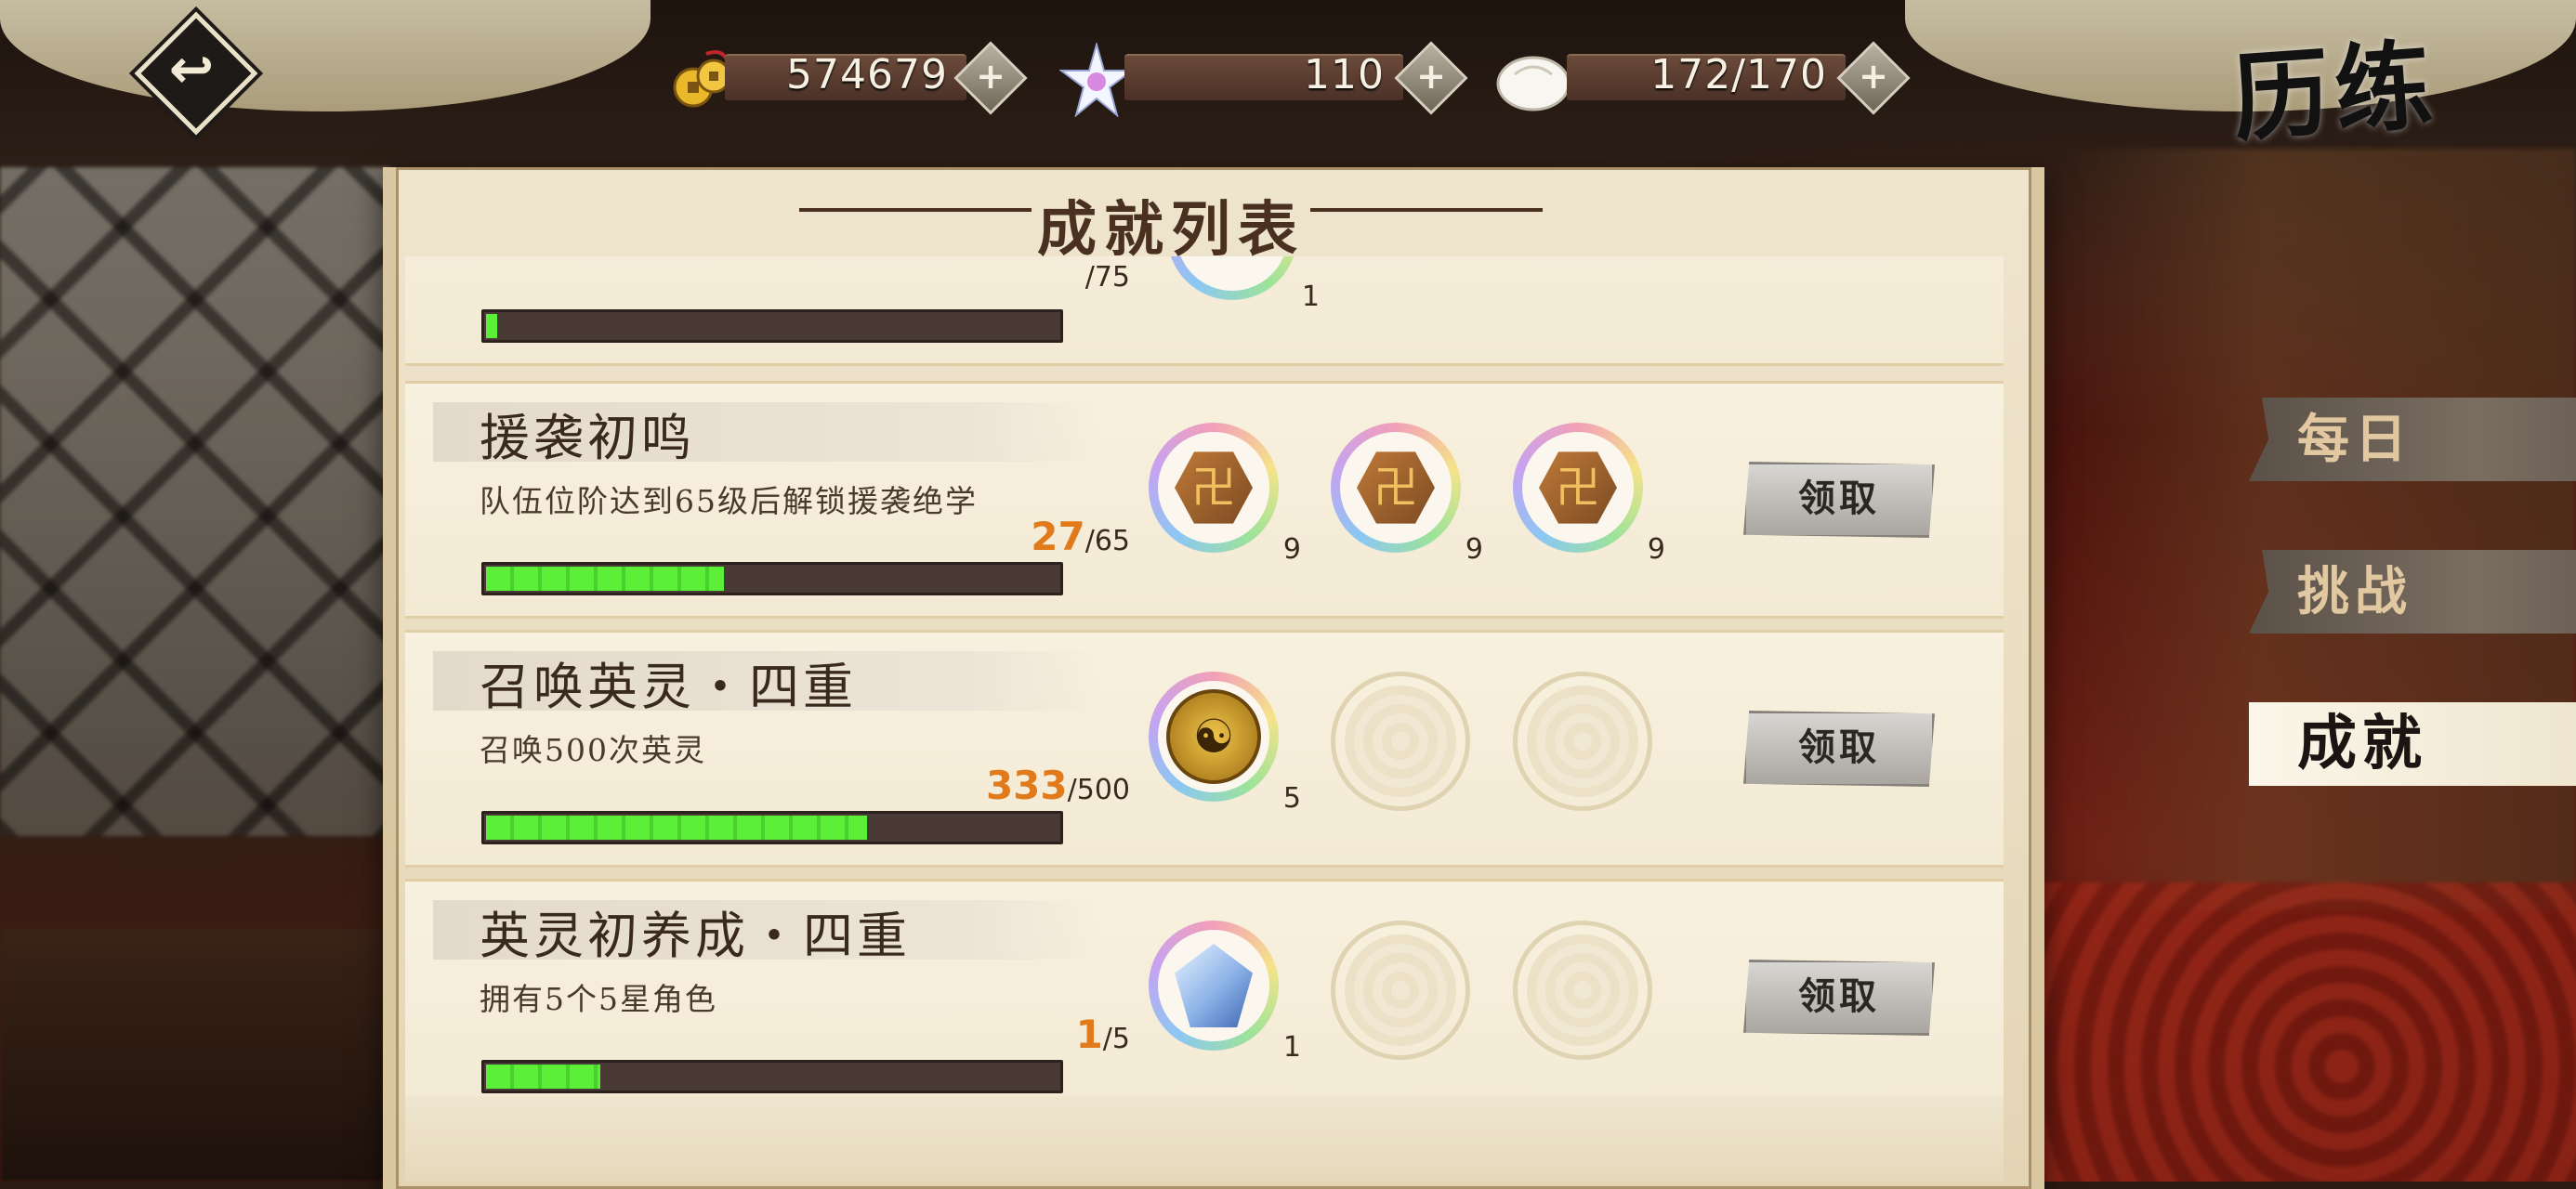 The image size is (2576, 1189). I want to click on back-button: ↩, so click(196, 73).